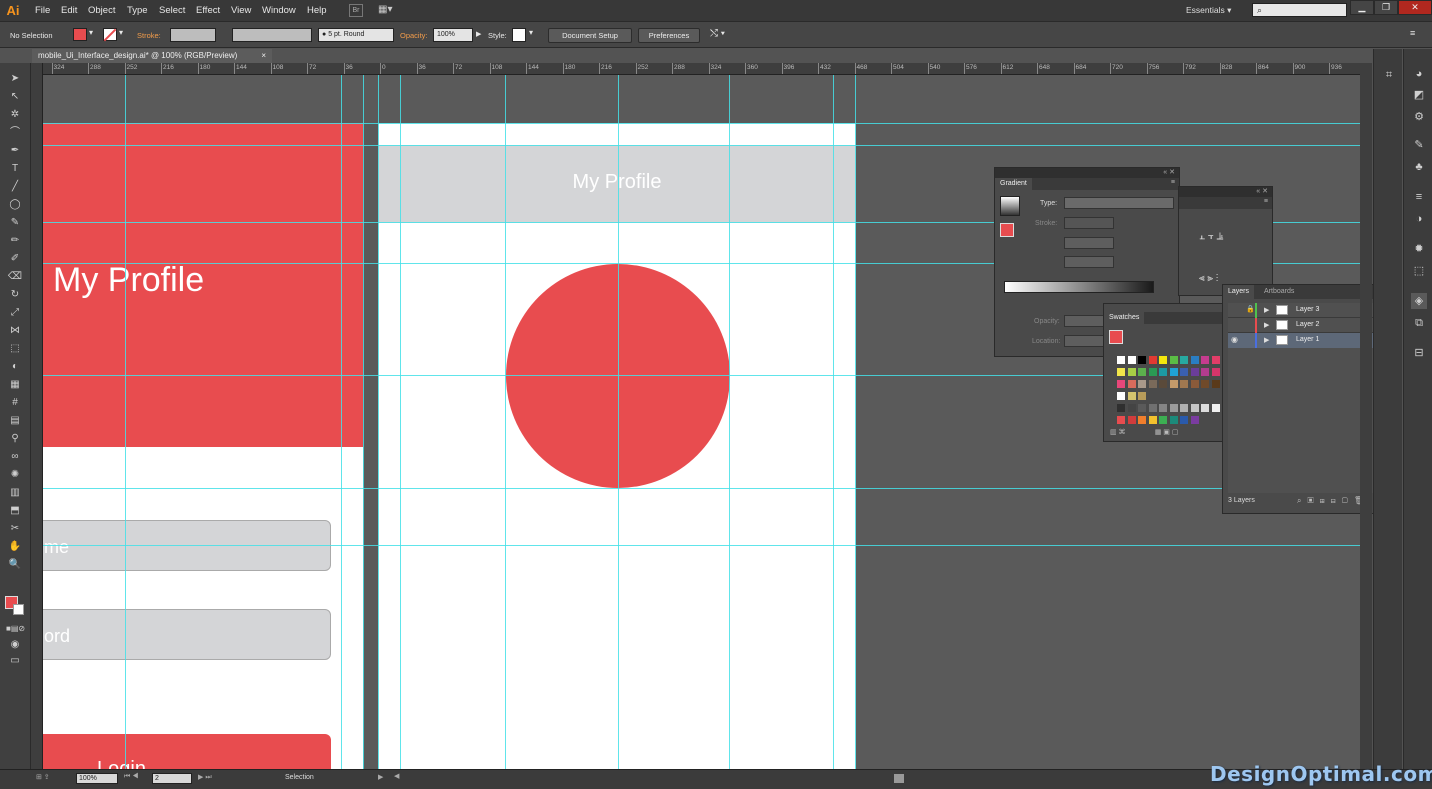 Image resolution: width=1432 pixels, height=789 pixels. I want to click on artboard-number-select: 2, so click(172, 778).